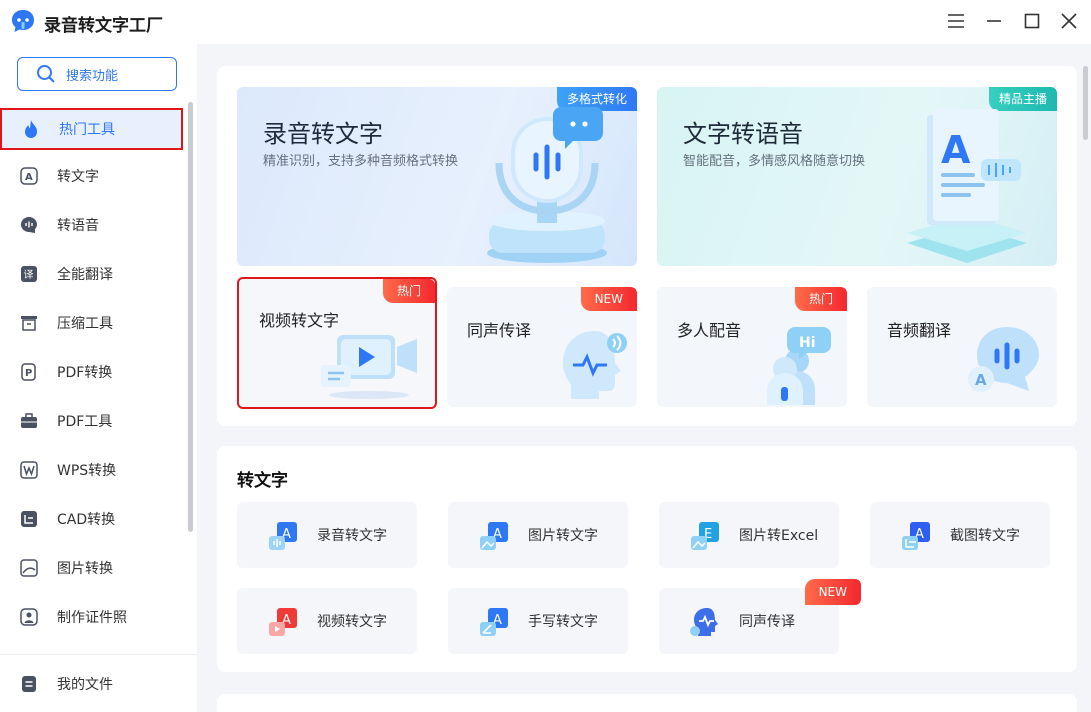 This screenshot has width=1091, height=712. What do you see at coordinates (23, 21) in the screenshot?
I see `app-logo-icon` at bounding box center [23, 21].